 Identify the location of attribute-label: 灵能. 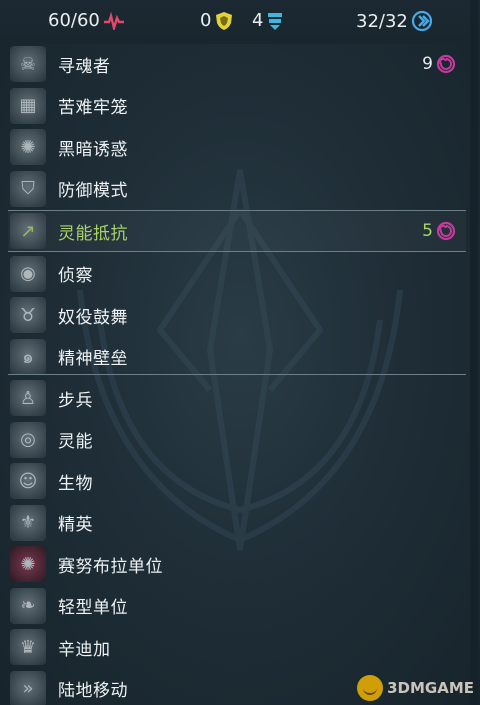
(75, 442).